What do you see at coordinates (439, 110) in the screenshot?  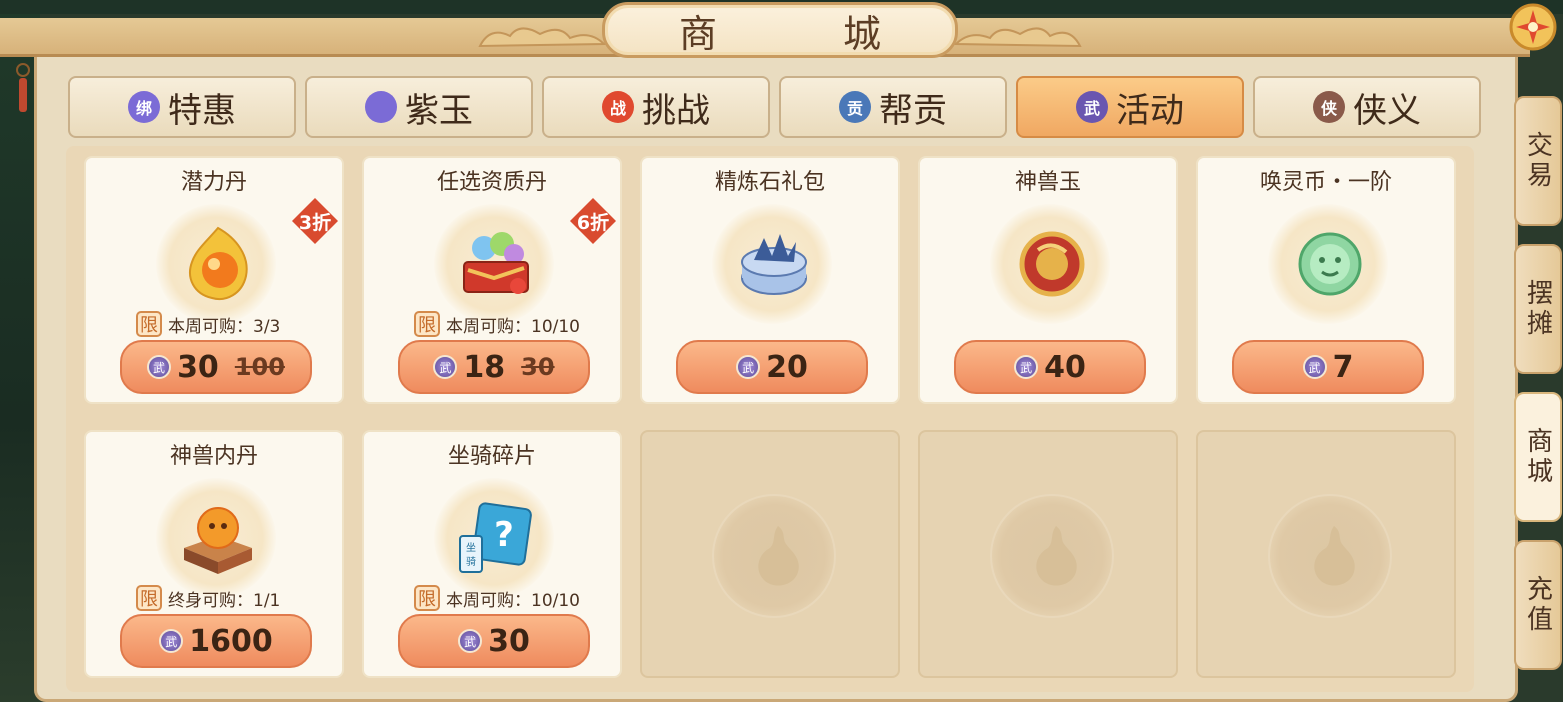 I see `tab-label: 紫玉` at bounding box center [439, 110].